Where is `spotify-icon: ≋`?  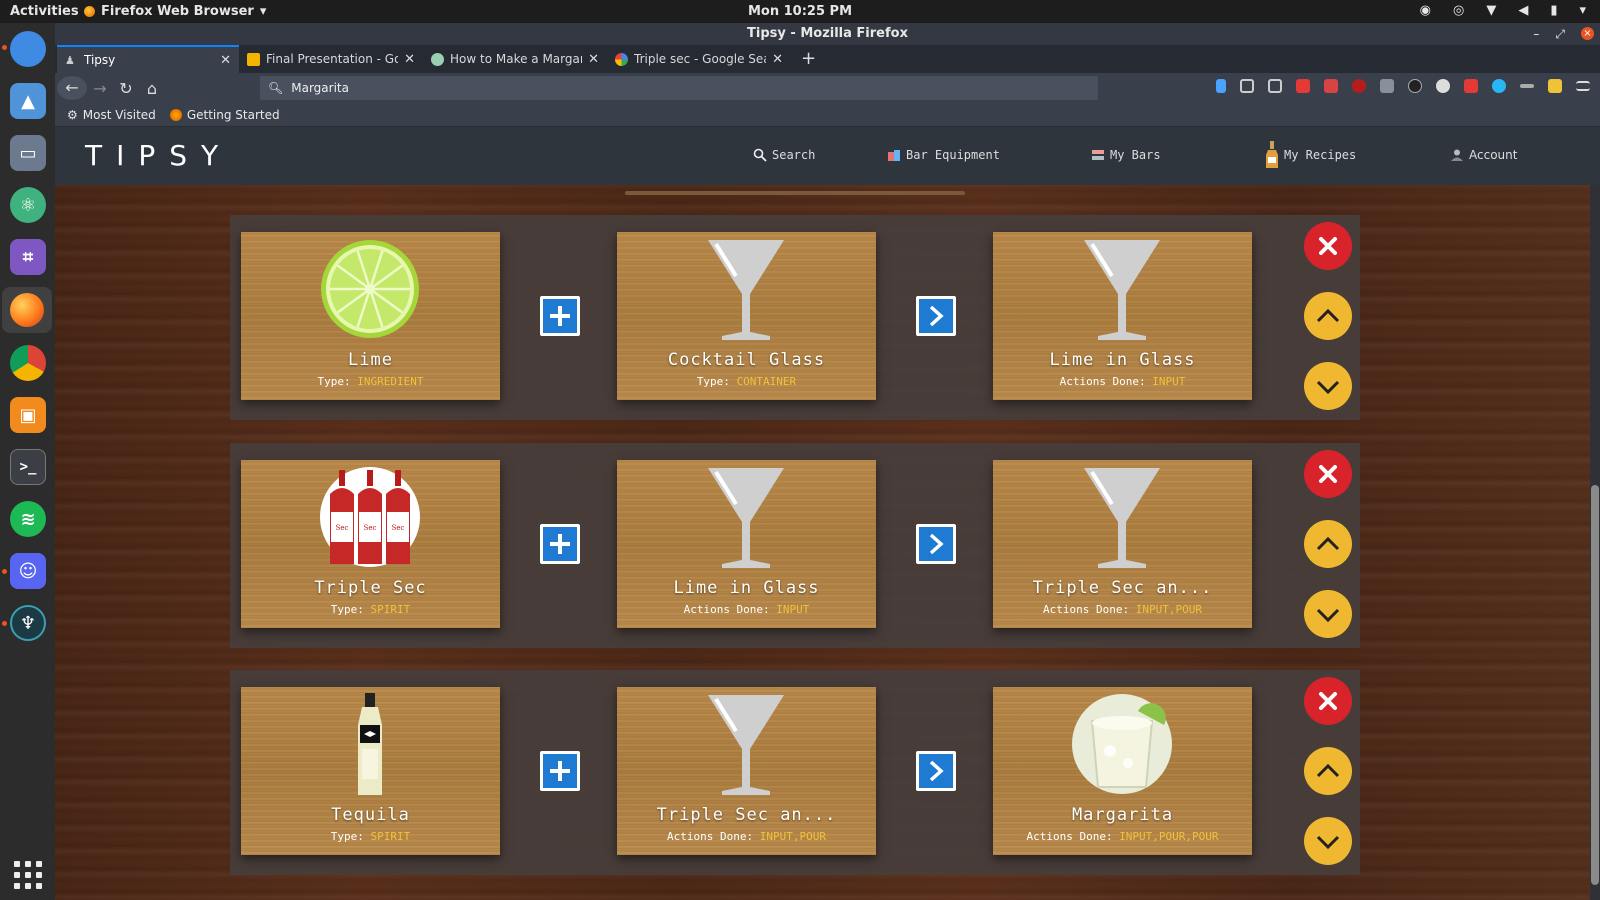
spotify-icon: ≋ is located at coordinates (28, 519).